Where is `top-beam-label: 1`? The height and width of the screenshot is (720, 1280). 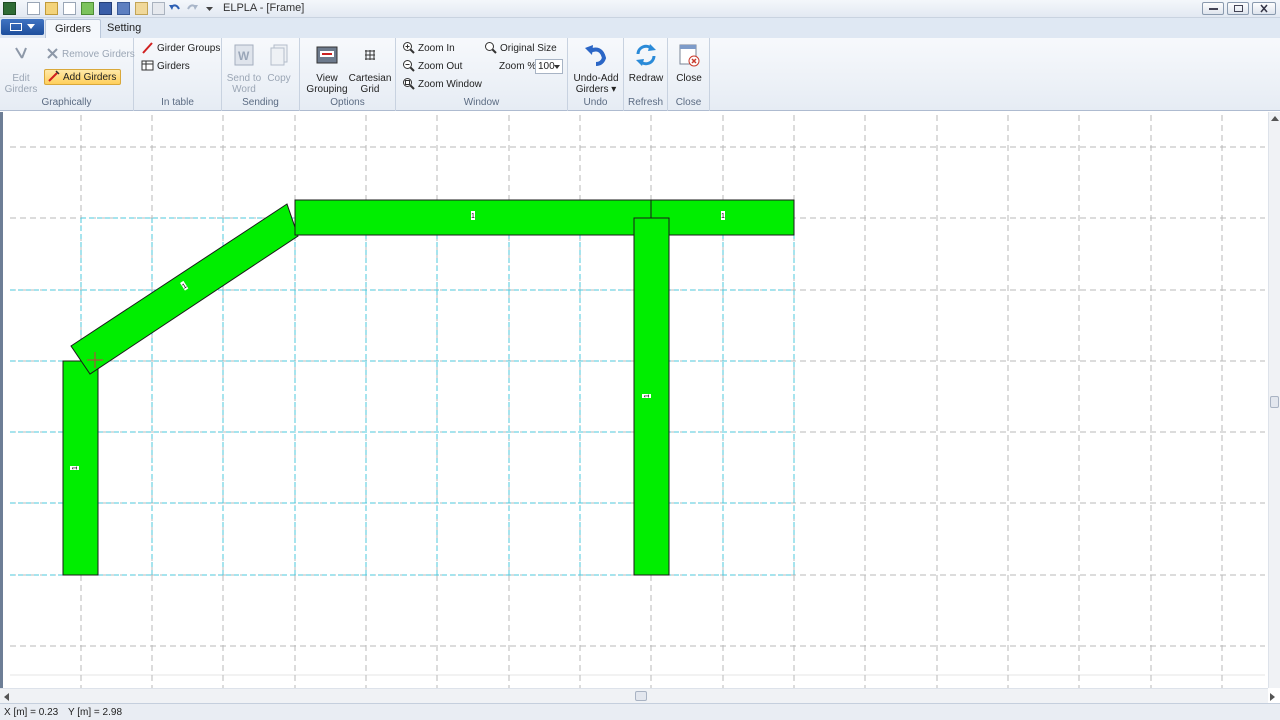 top-beam-label: 1 is located at coordinates (473, 215).